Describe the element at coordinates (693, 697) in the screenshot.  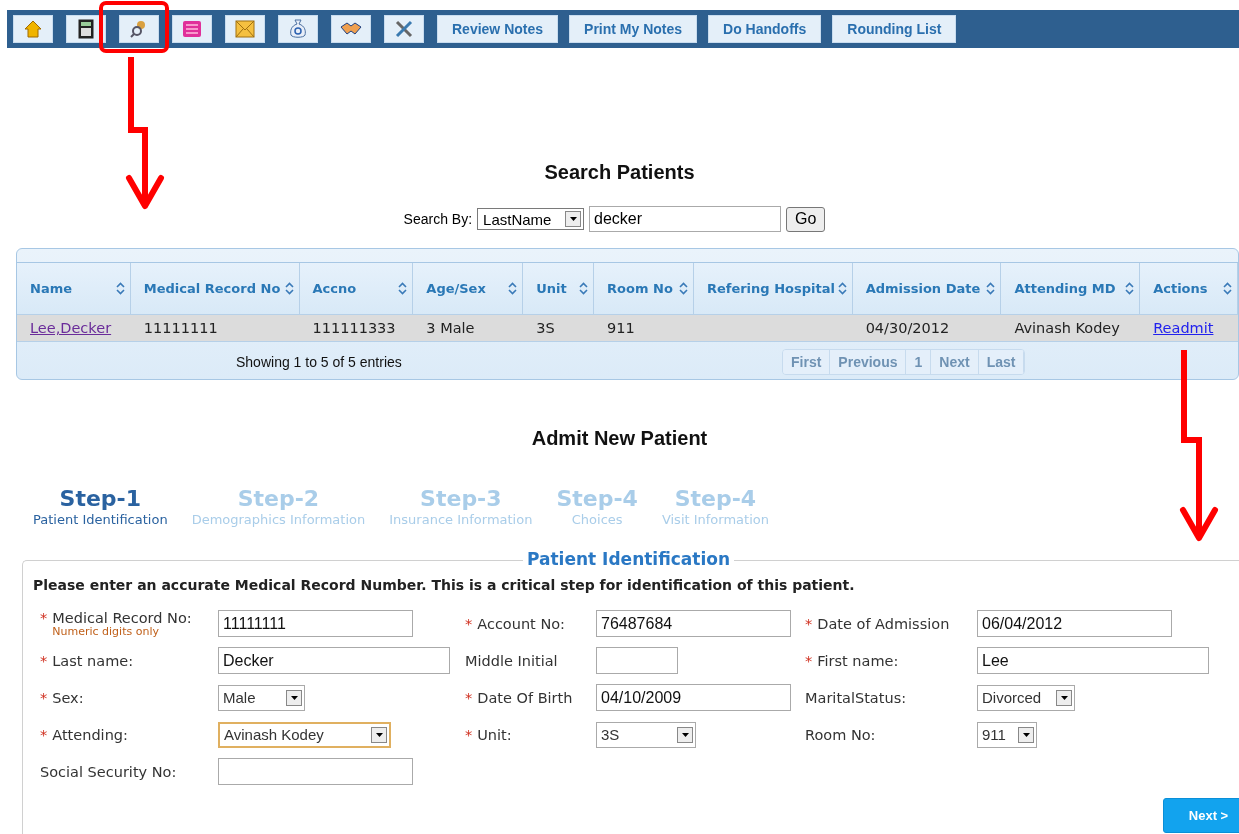
I see `input-field: 04/10/2009` at that location.